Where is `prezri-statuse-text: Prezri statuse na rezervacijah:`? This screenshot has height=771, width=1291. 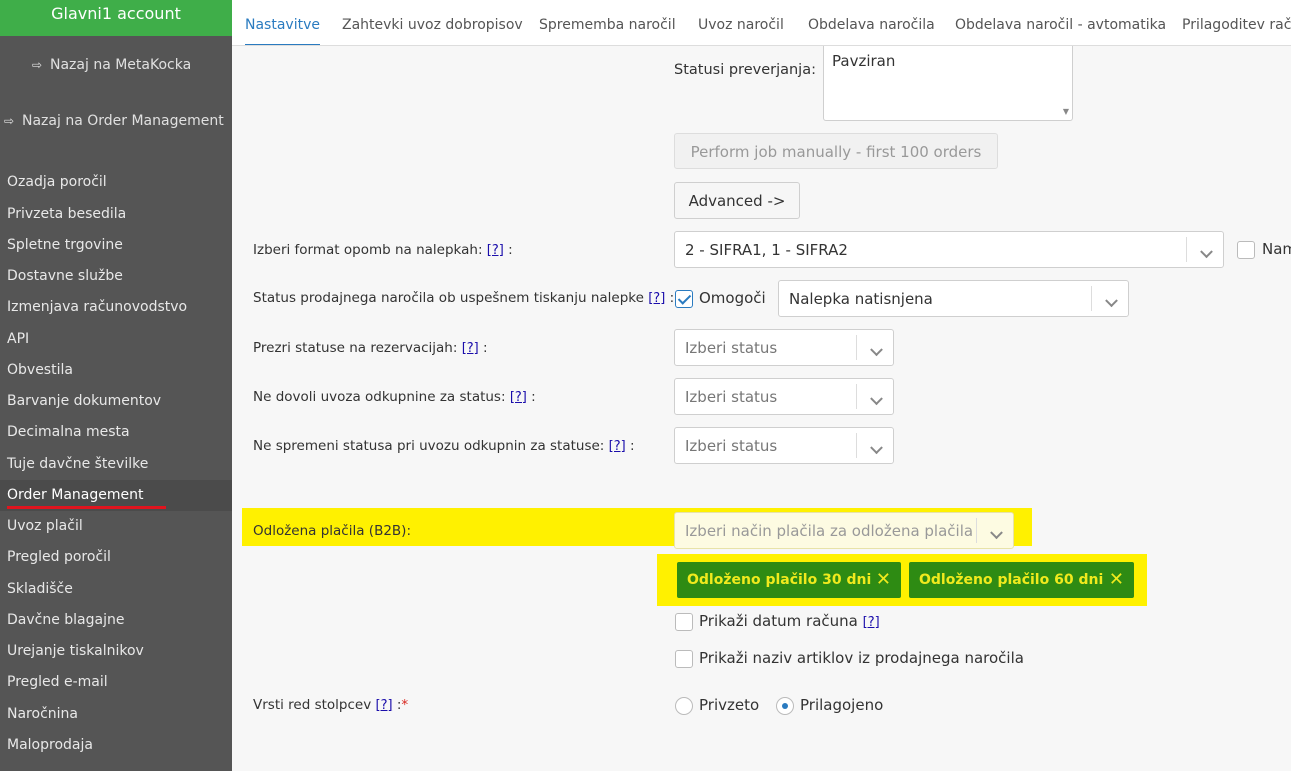
prezri-statuse-text: Prezri statuse na rezervacijah: is located at coordinates (355, 348).